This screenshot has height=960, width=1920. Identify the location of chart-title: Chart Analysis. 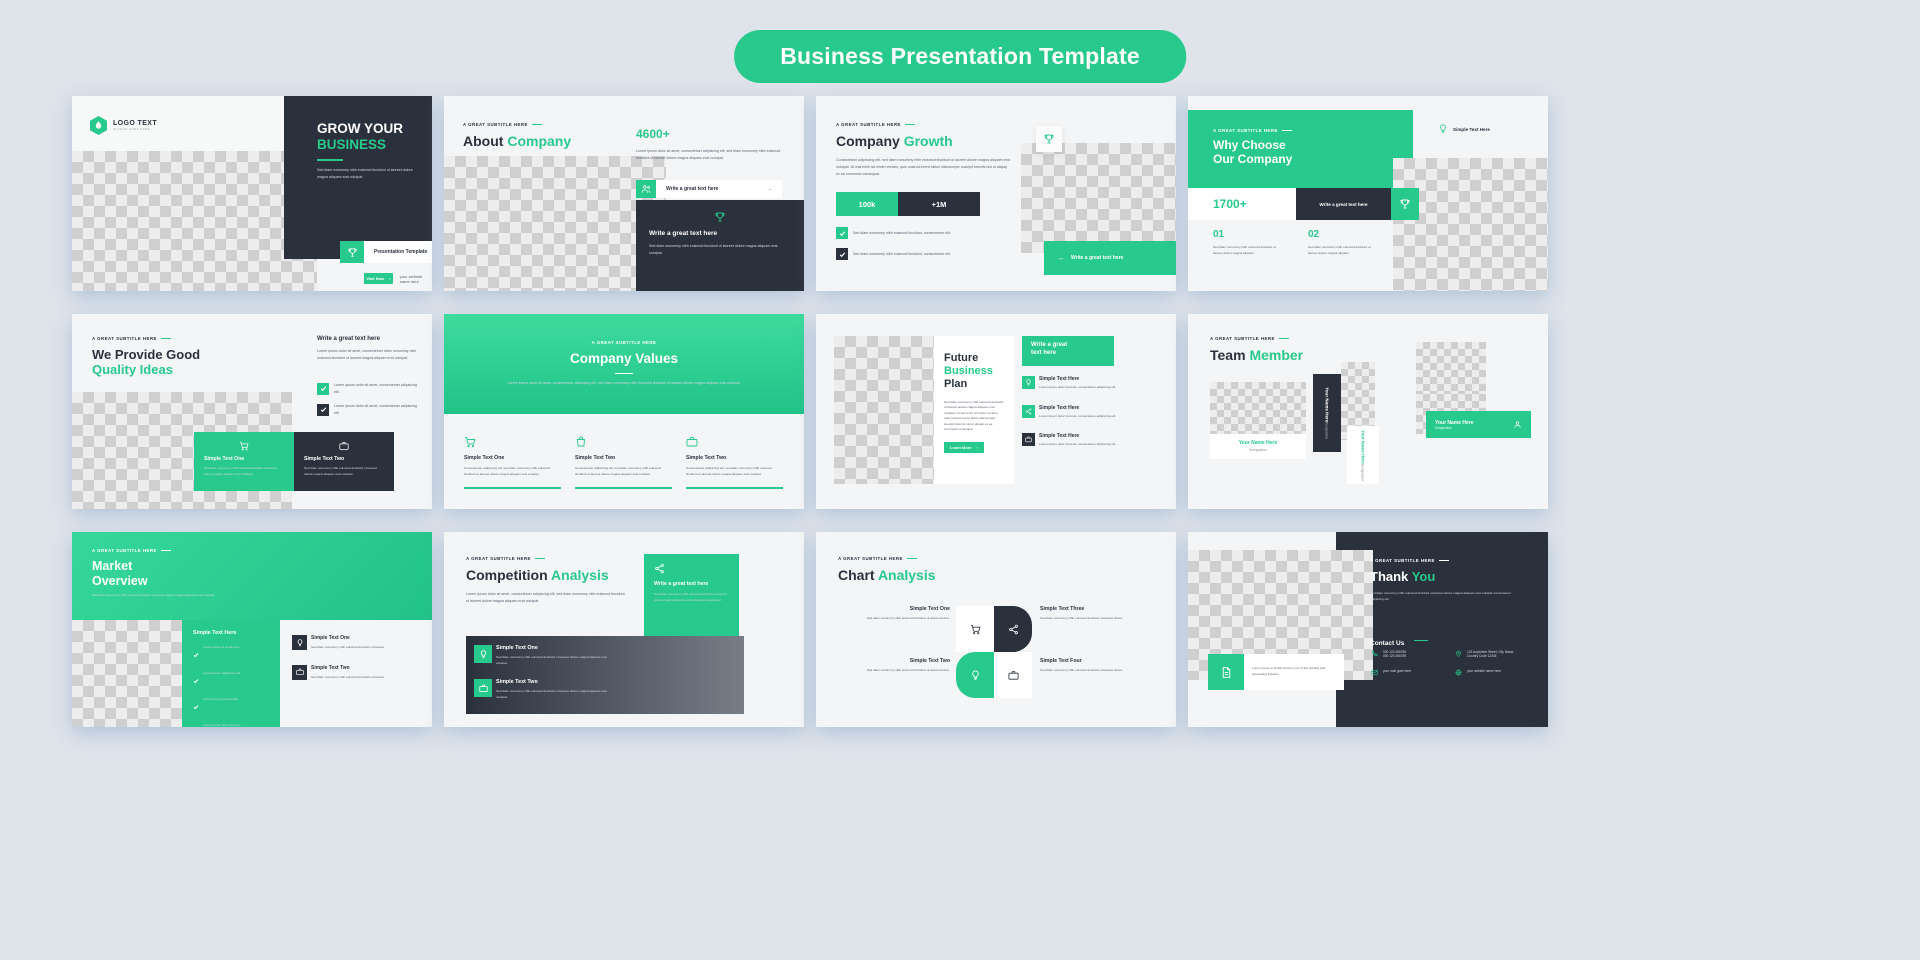
(887, 575).